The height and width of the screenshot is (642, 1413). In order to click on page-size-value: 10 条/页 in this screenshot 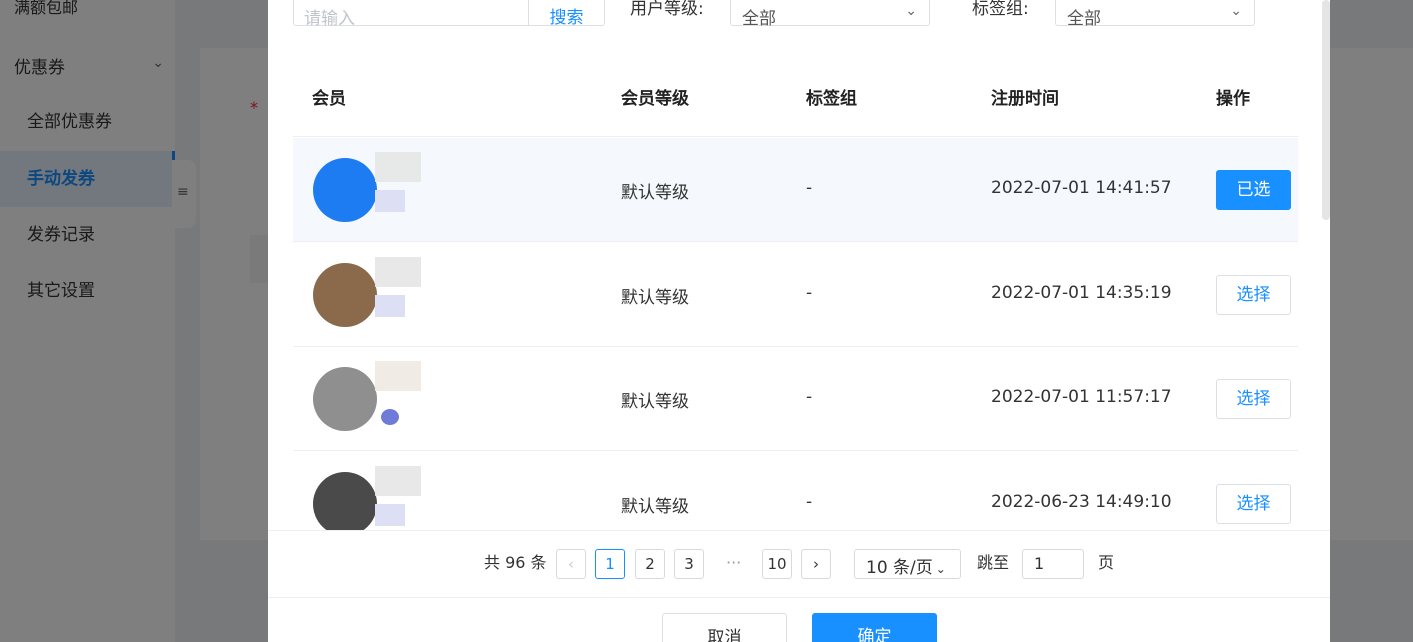, I will do `click(899, 568)`.